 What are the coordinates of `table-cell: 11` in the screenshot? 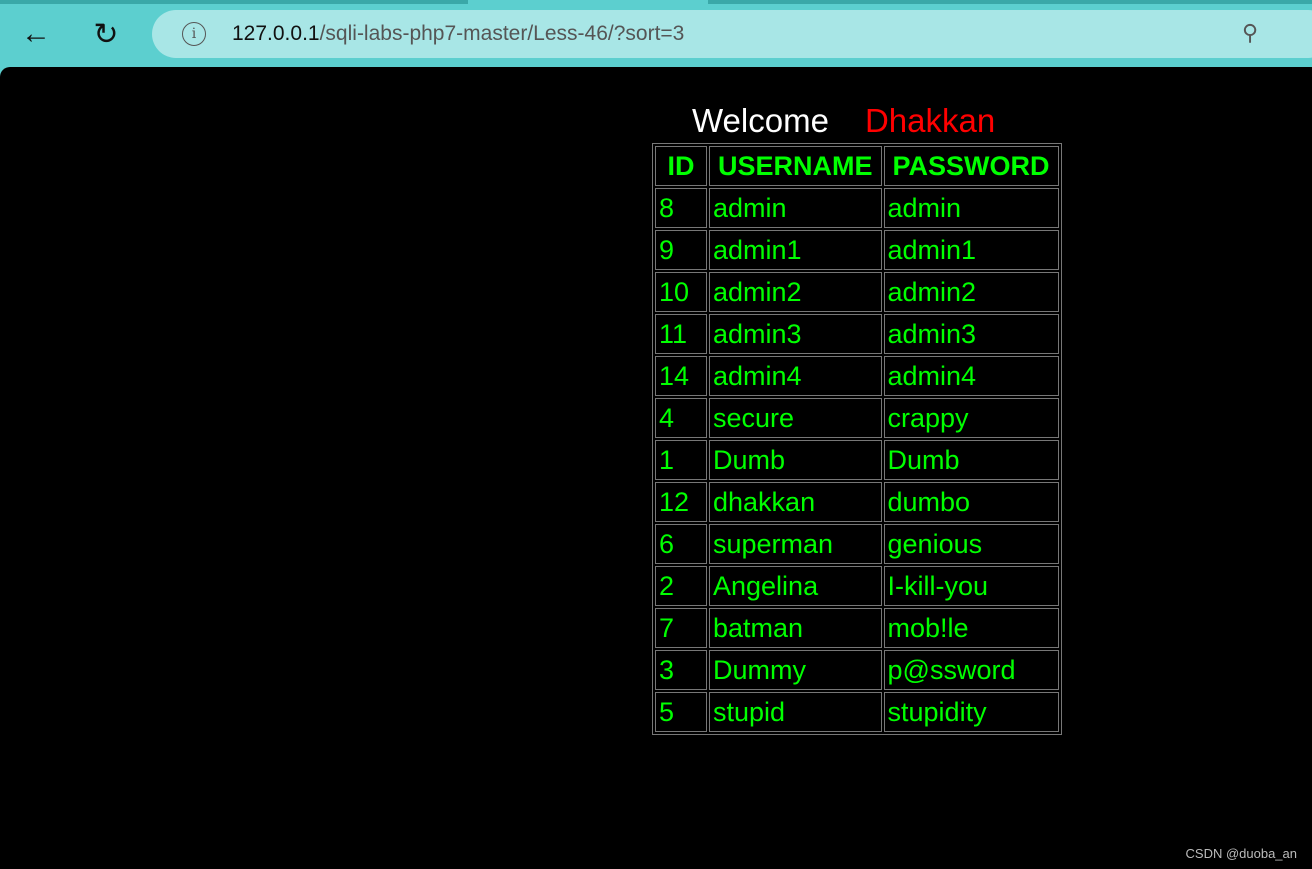 It's located at (681, 334).